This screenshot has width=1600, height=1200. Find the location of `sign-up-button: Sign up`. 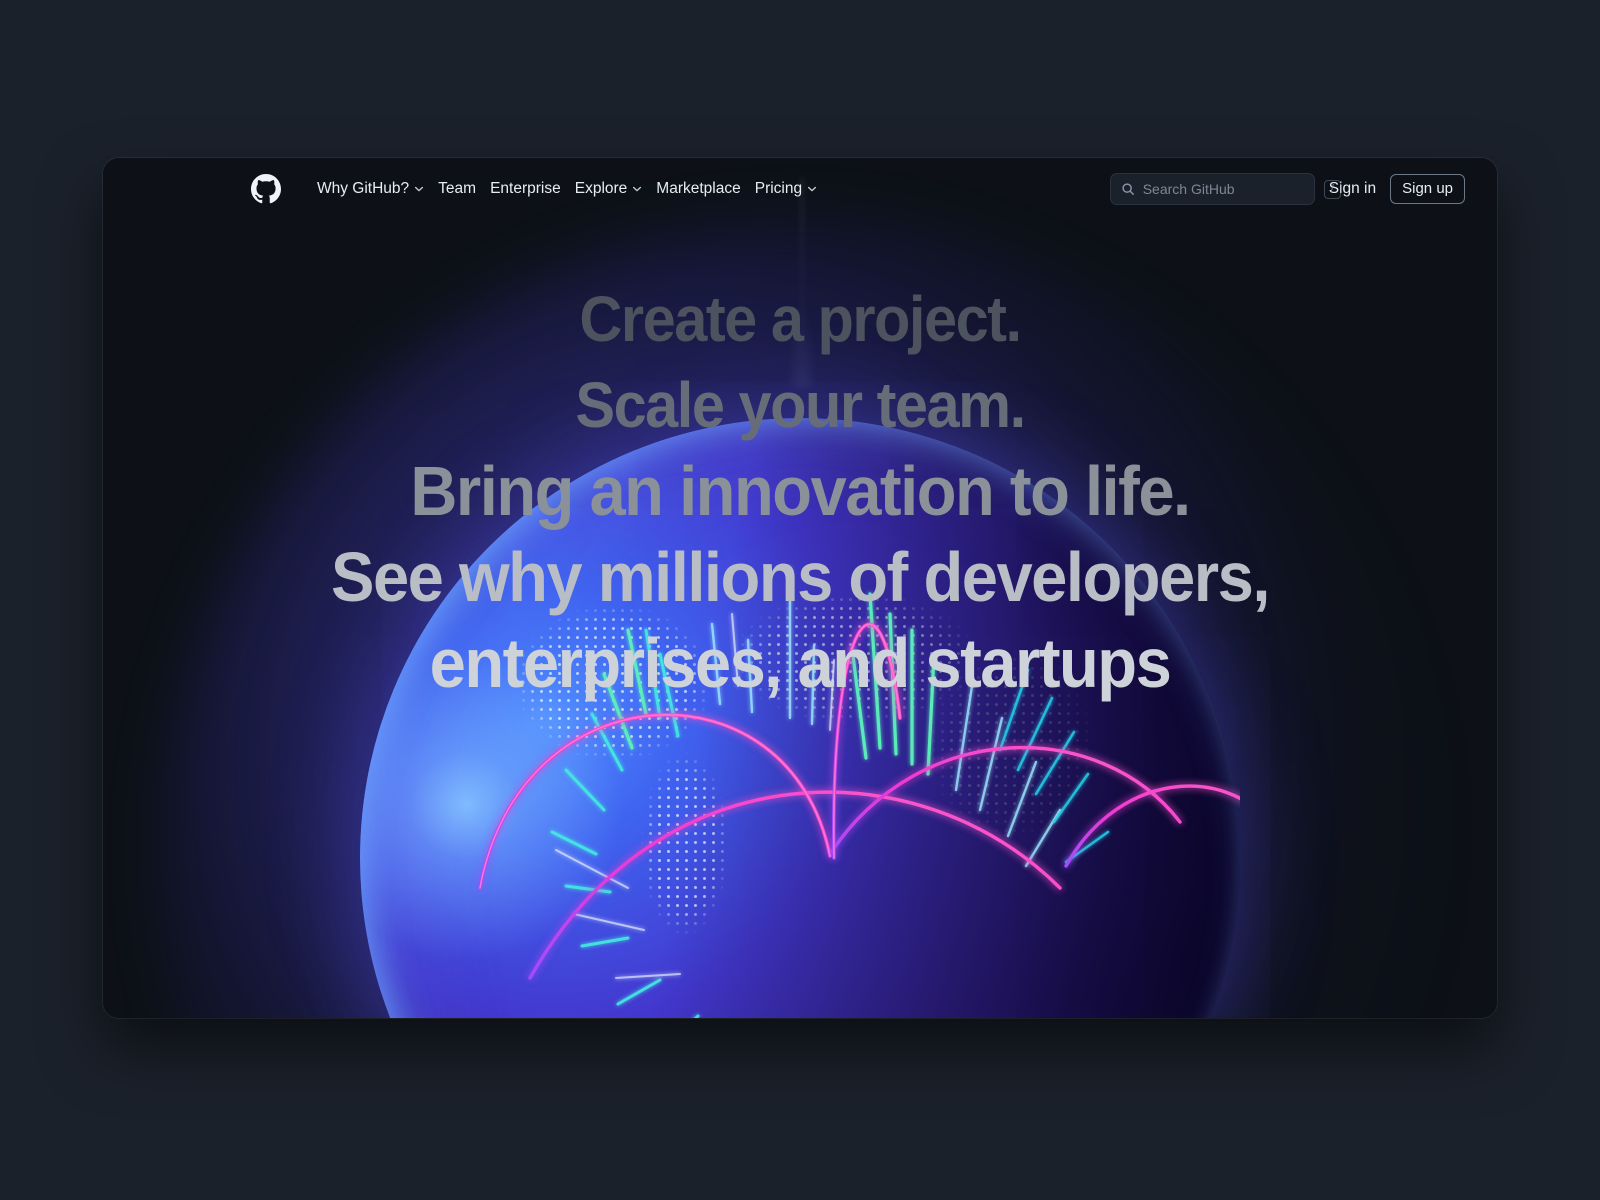

sign-up-button: Sign up is located at coordinates (1427, 189).